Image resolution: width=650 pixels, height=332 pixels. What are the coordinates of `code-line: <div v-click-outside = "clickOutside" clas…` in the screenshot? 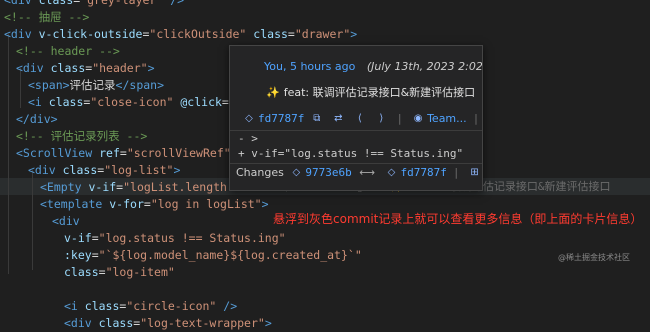 It's located at (180, 34).